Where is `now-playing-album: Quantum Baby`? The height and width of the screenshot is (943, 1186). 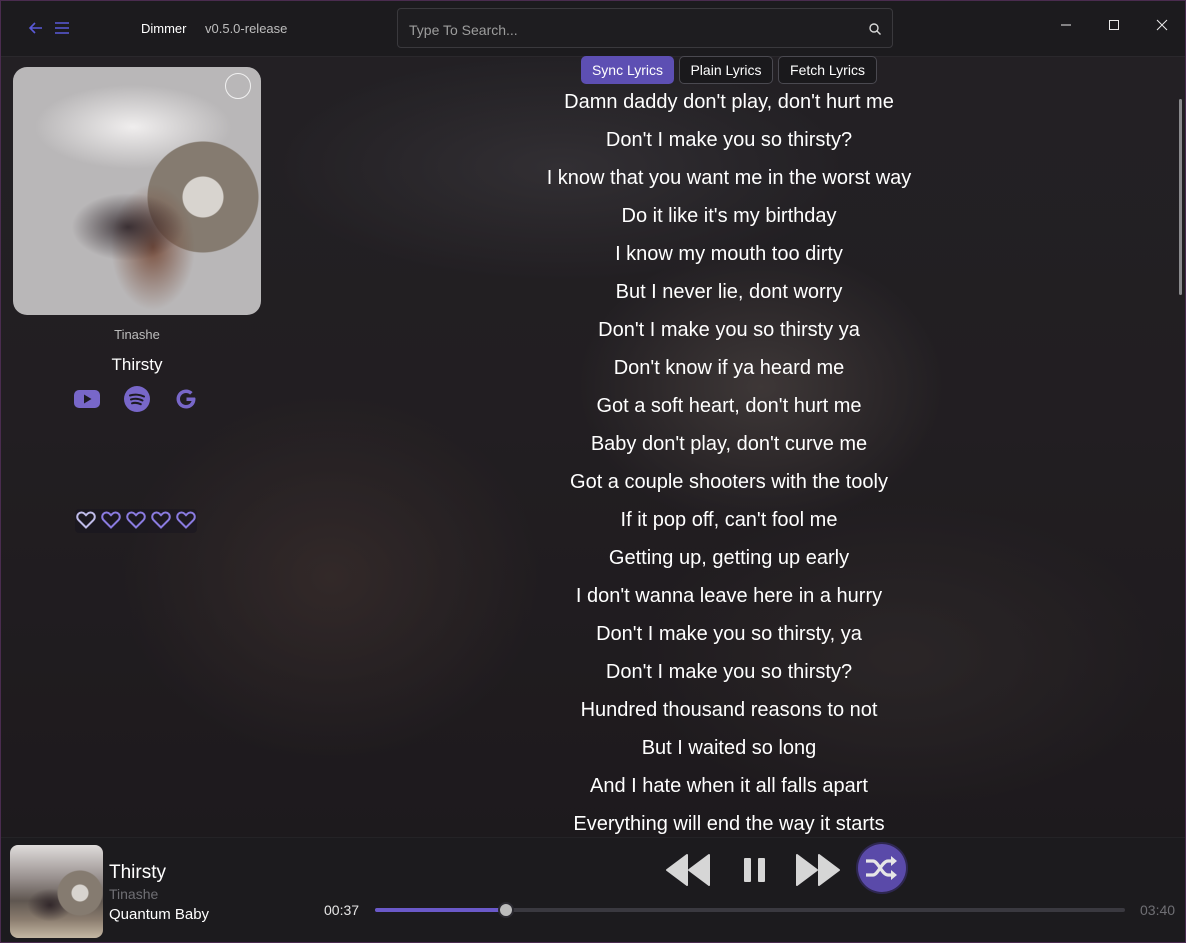
now-playing-album: Quantum Baby is located at coordinates (159, 914).